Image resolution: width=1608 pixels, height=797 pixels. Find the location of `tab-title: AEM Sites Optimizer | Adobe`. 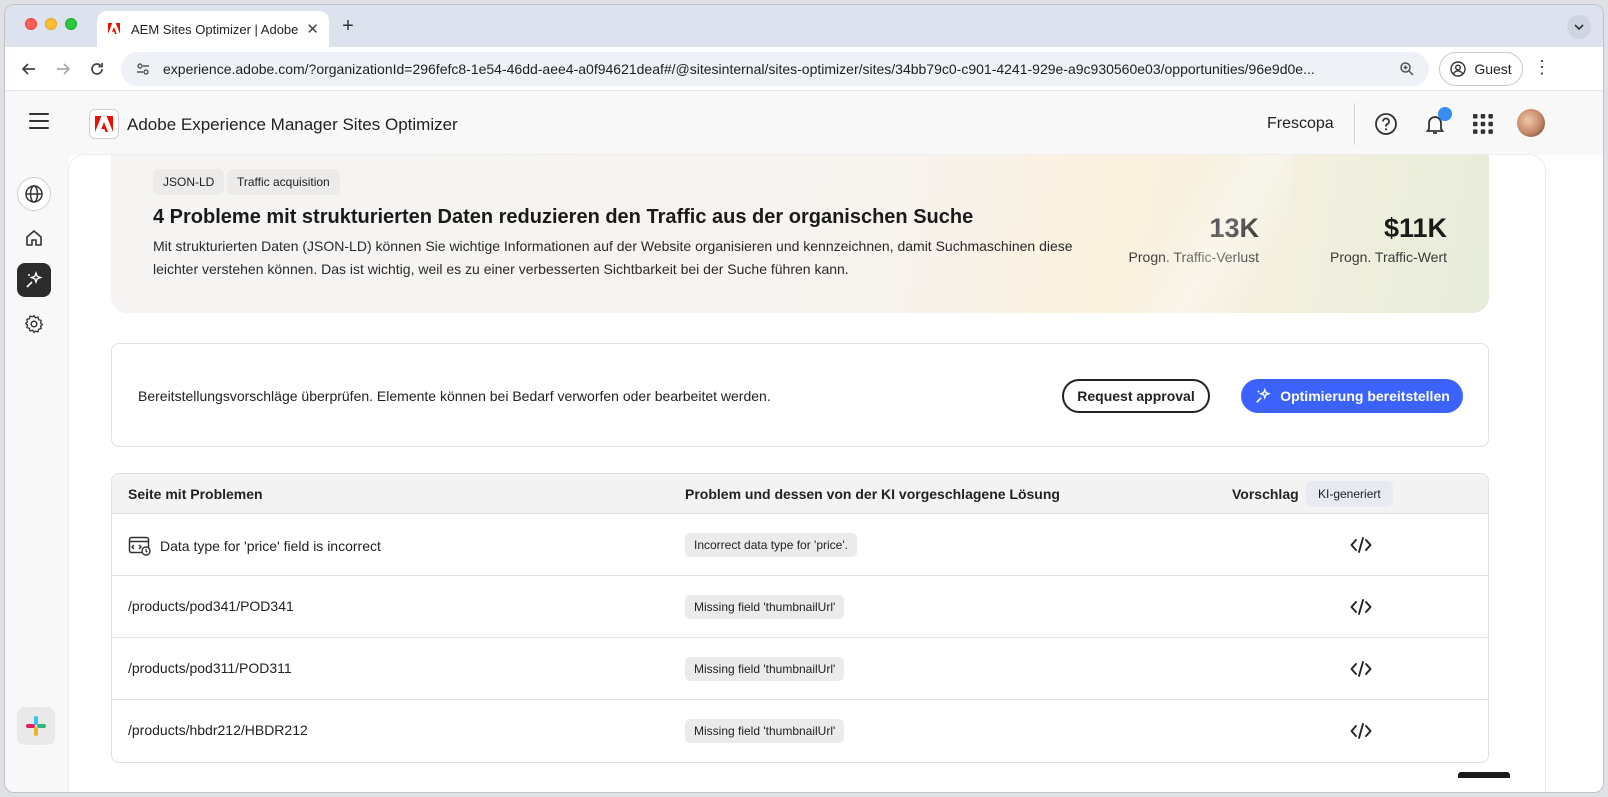

tab-title: AEM Sites Optimizer | Adobe is located at coordinates (215, 29).